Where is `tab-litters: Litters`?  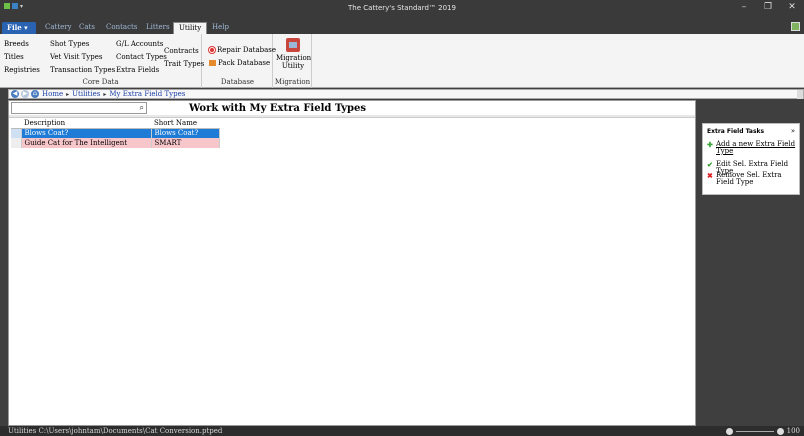
tab-litters: Litters is located at coordinates (158, 28).